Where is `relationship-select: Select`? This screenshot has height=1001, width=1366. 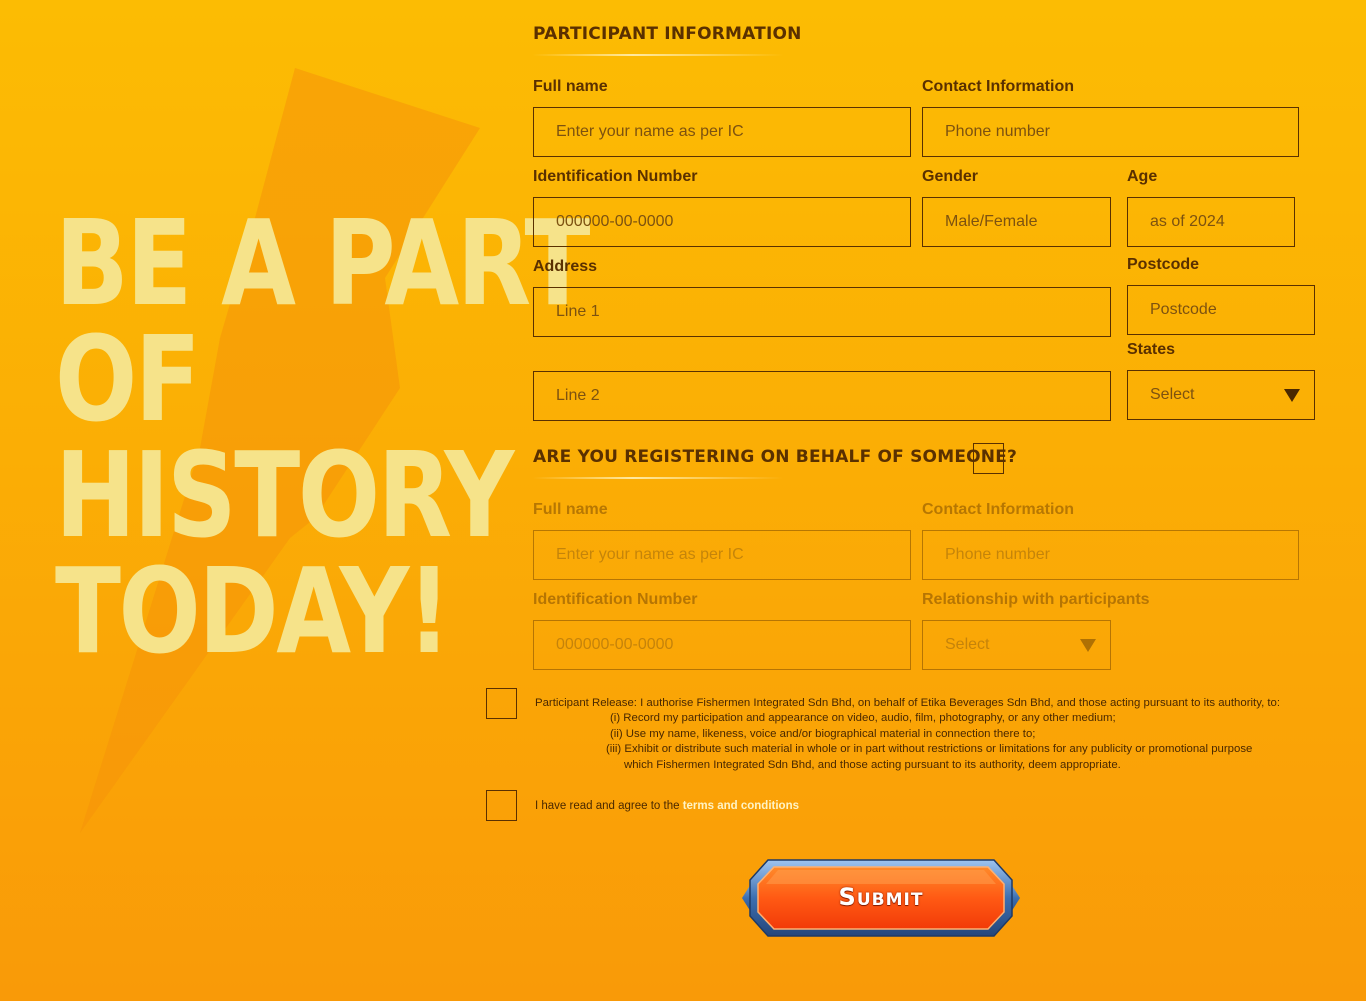 relationship-select: Select is located at coordinates (1016, 645).